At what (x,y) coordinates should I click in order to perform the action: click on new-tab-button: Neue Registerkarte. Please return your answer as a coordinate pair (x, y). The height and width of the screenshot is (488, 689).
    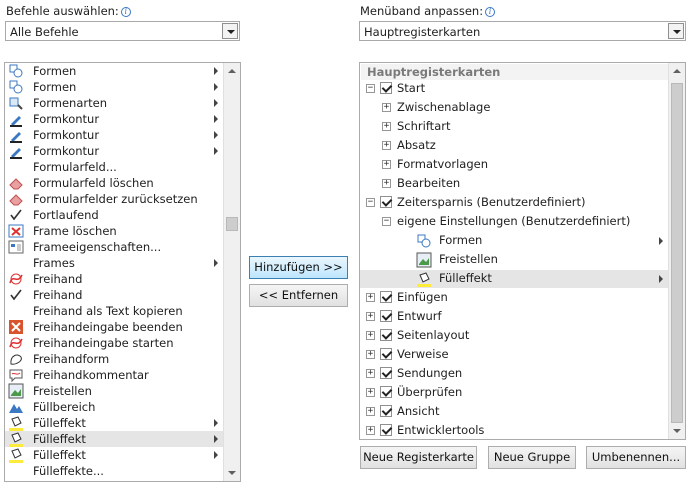
    Looking at the image, I should click on (418, 457).